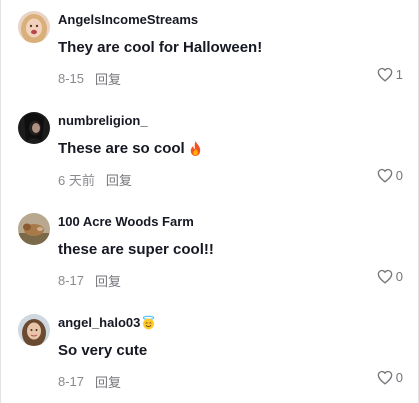  What do you see at coordinates (128, 19) in the screenshot?
I see `comment-username: AngelsIncomeStreams` at bounding box center [128, 19].